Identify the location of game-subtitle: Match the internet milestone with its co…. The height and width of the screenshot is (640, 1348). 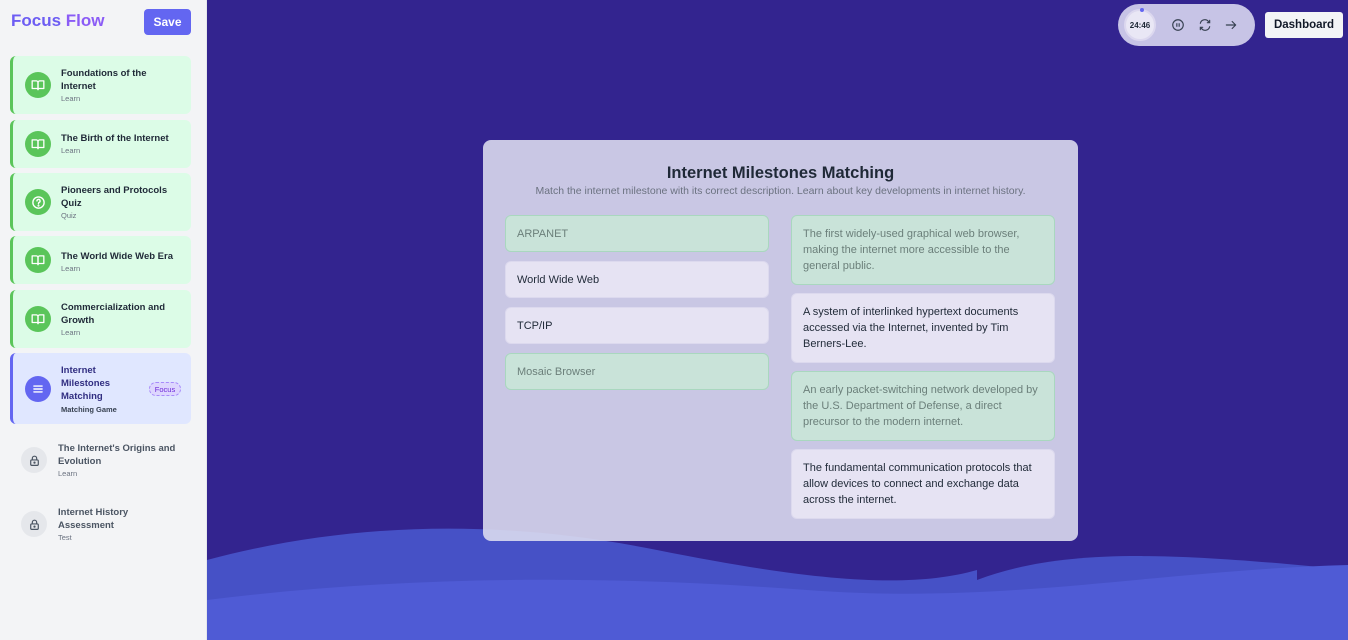
(780, 191).